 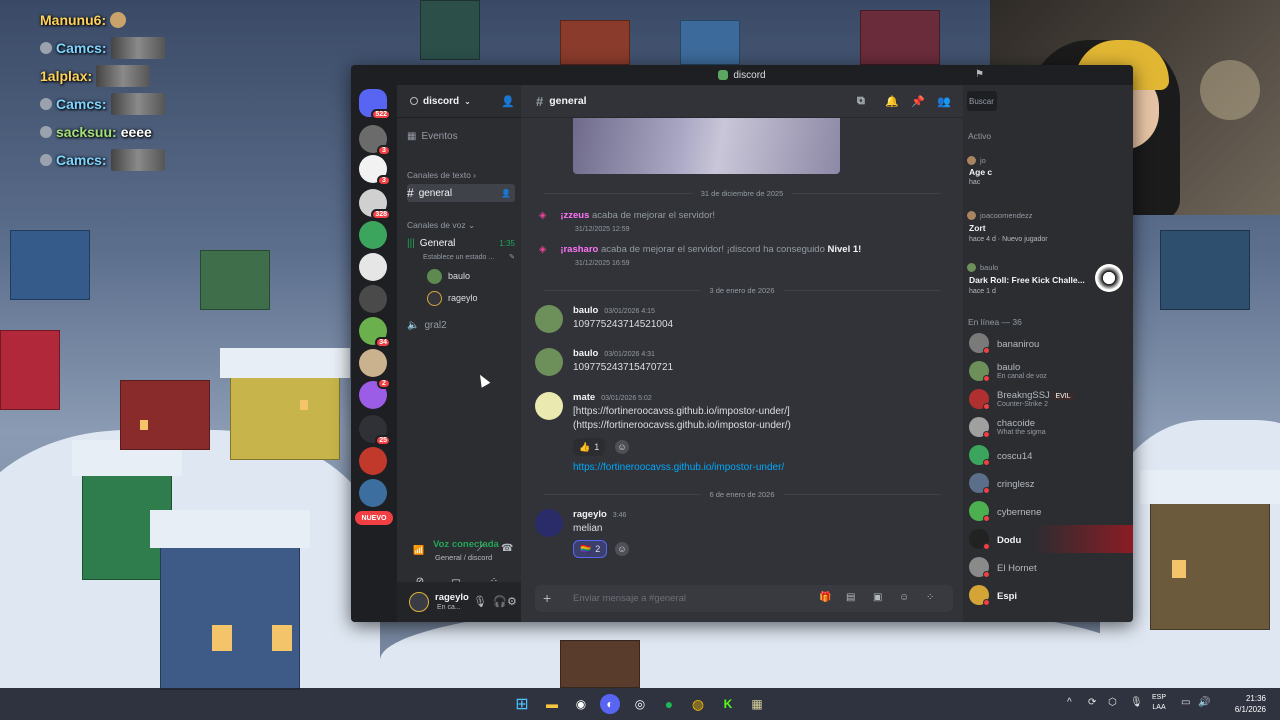 What do you see at coordinates (461, 325) in the screenshot?
I see `voice-channel-gral2: 🔈 gral2` at bounding box center [461, 325].